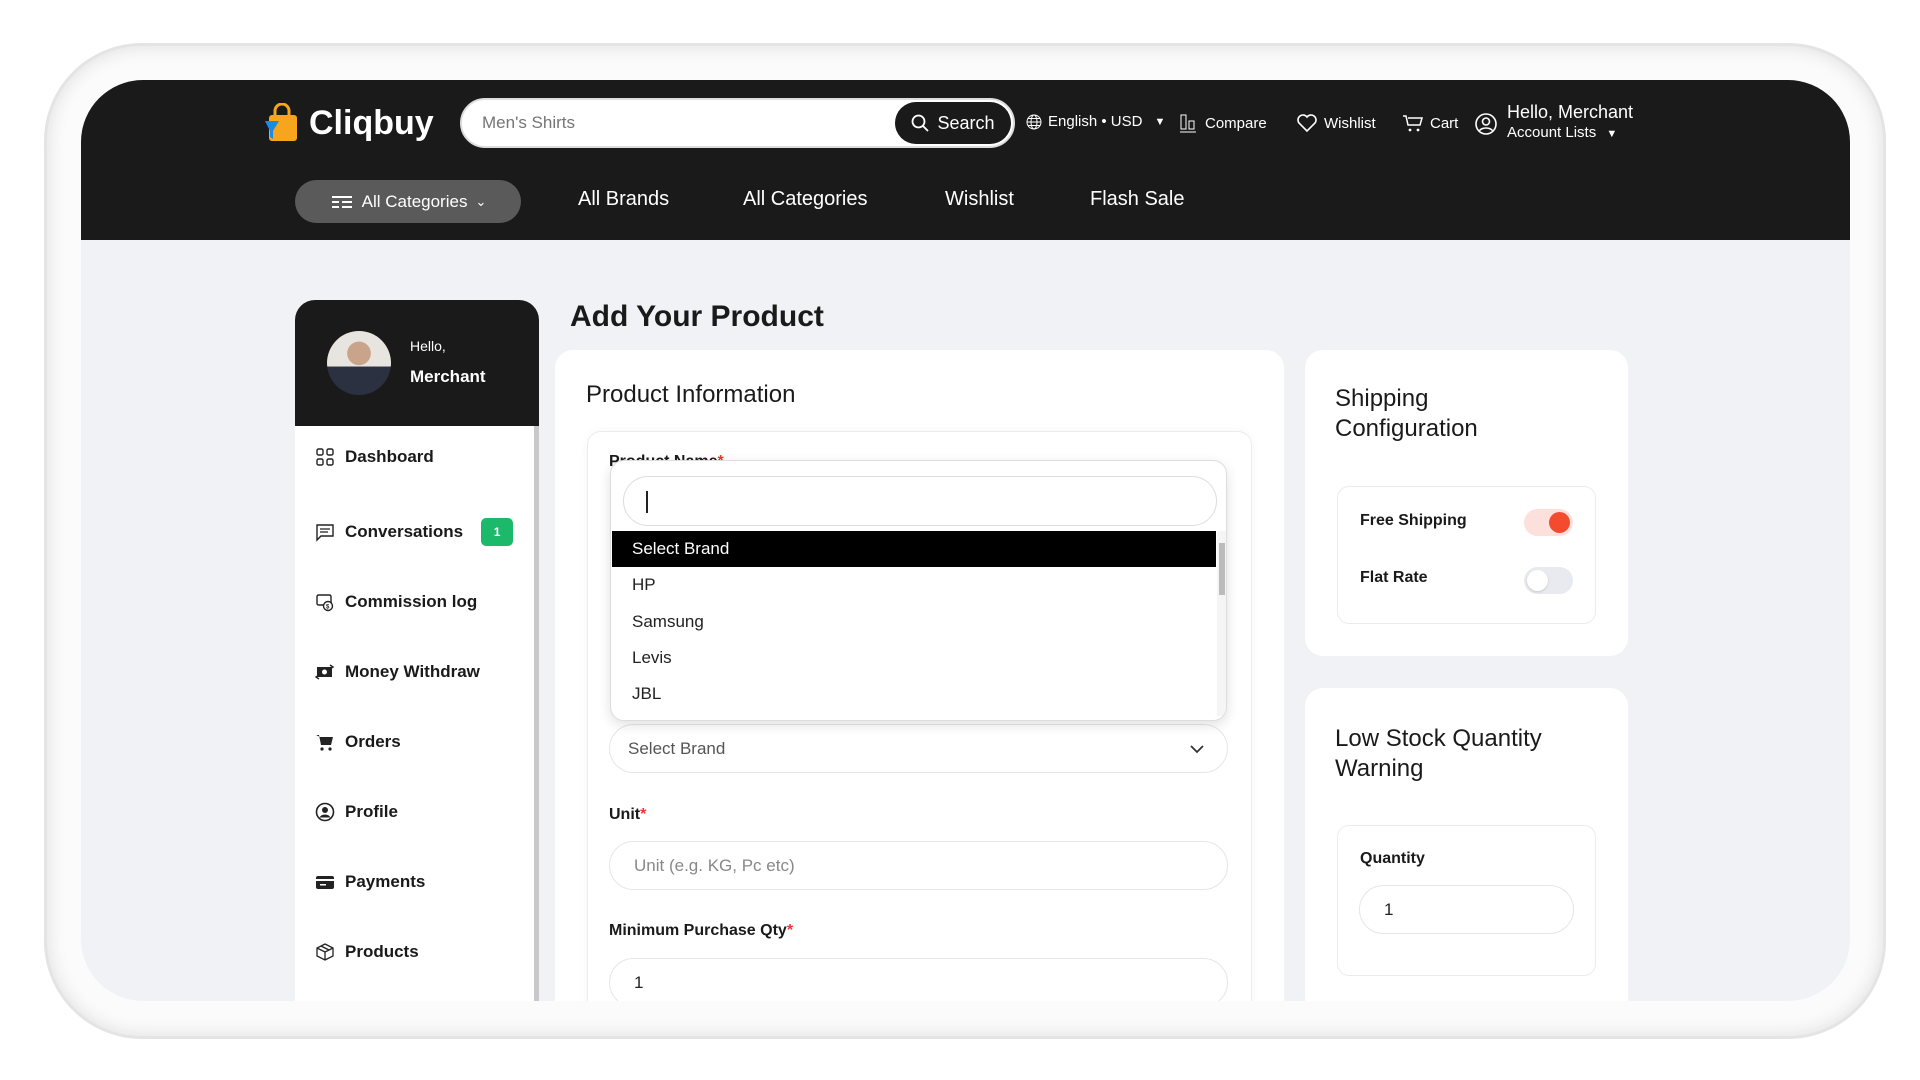 This screenshot has width=1920, height=1080. What do you see at coordinates (652, 123) in the screenshot?
I see `search-input` at bounding box center [652, 123].